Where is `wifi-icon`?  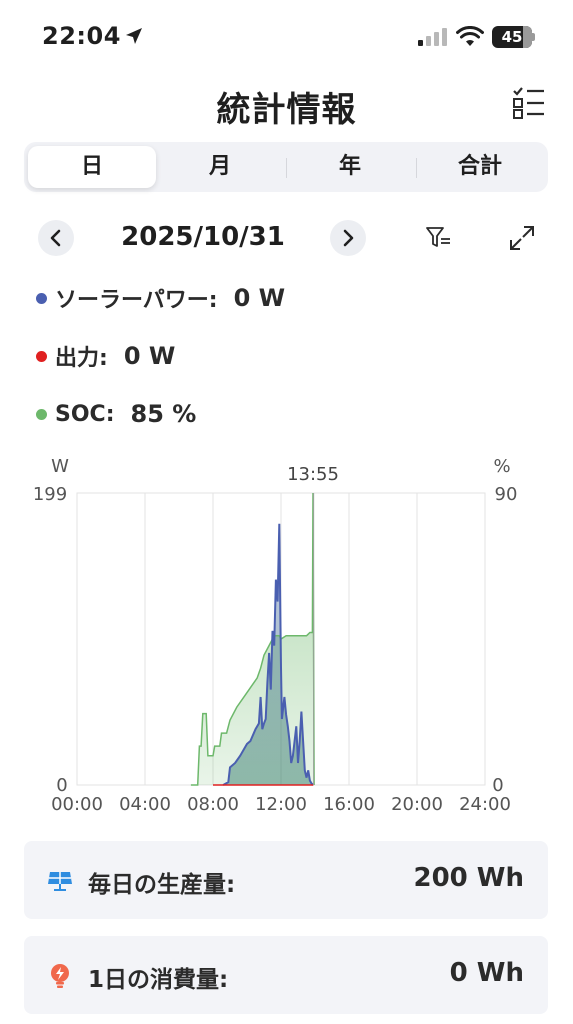
wifi-icon is located at coordinates (470, 36).